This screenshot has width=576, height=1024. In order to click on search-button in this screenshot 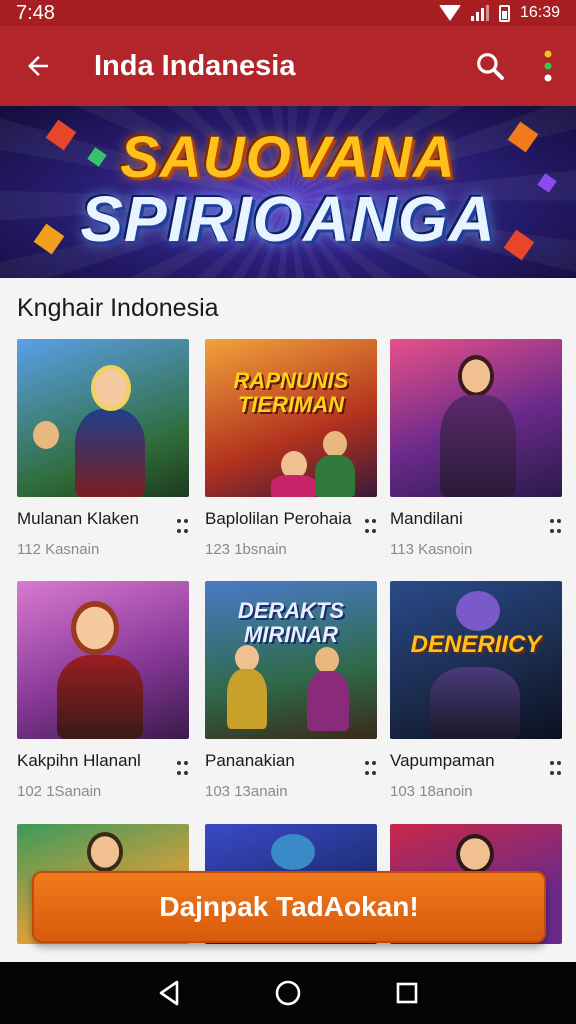, I will do `click(490, 66)`.